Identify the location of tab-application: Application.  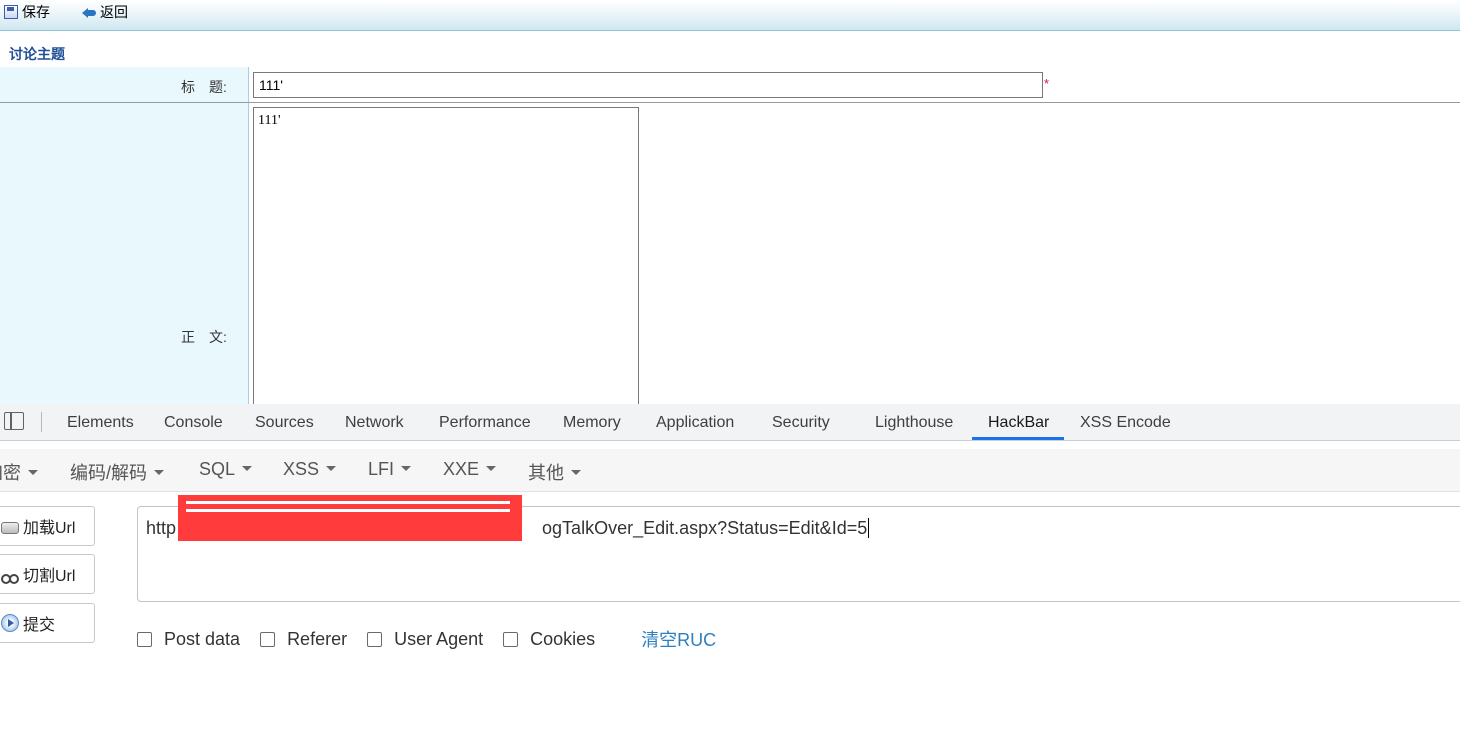
(695, 423).